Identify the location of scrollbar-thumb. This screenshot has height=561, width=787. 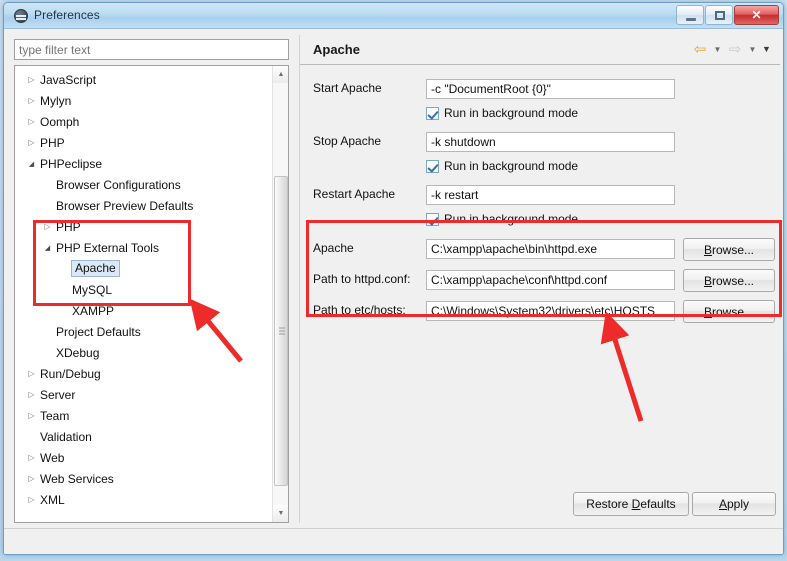
(281, 331).